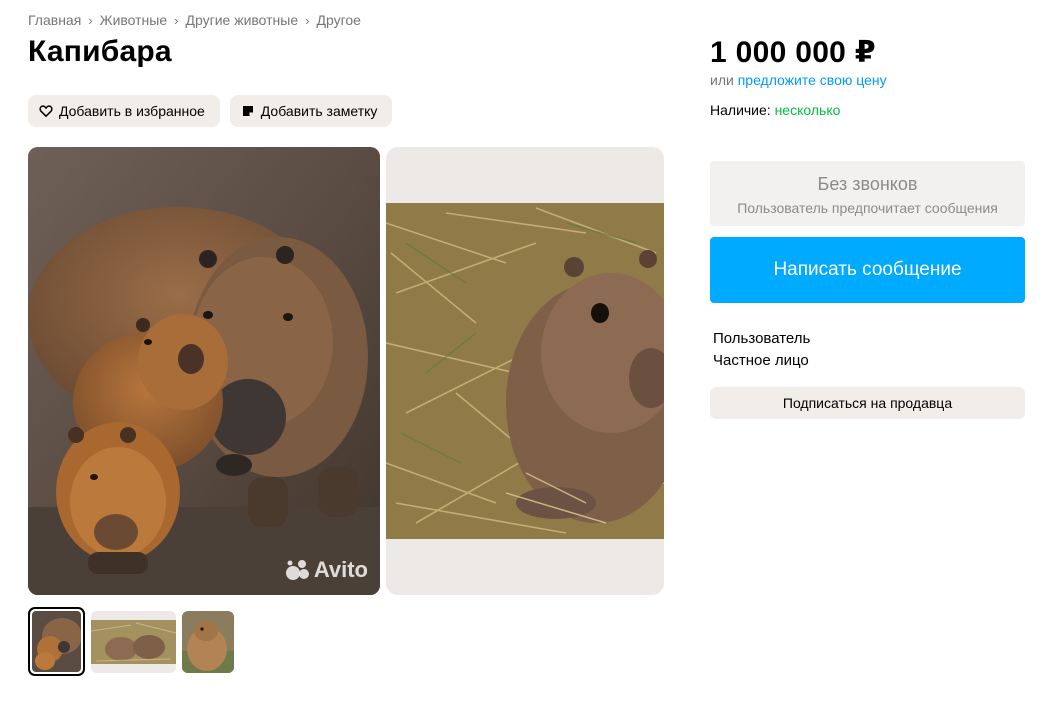 This screenshot has width=1048, height=706. What do you see at coordinates (340, 569) in the screenshot?
I see `avito-watermark-text: Avito` at bounding box center [340, 569].